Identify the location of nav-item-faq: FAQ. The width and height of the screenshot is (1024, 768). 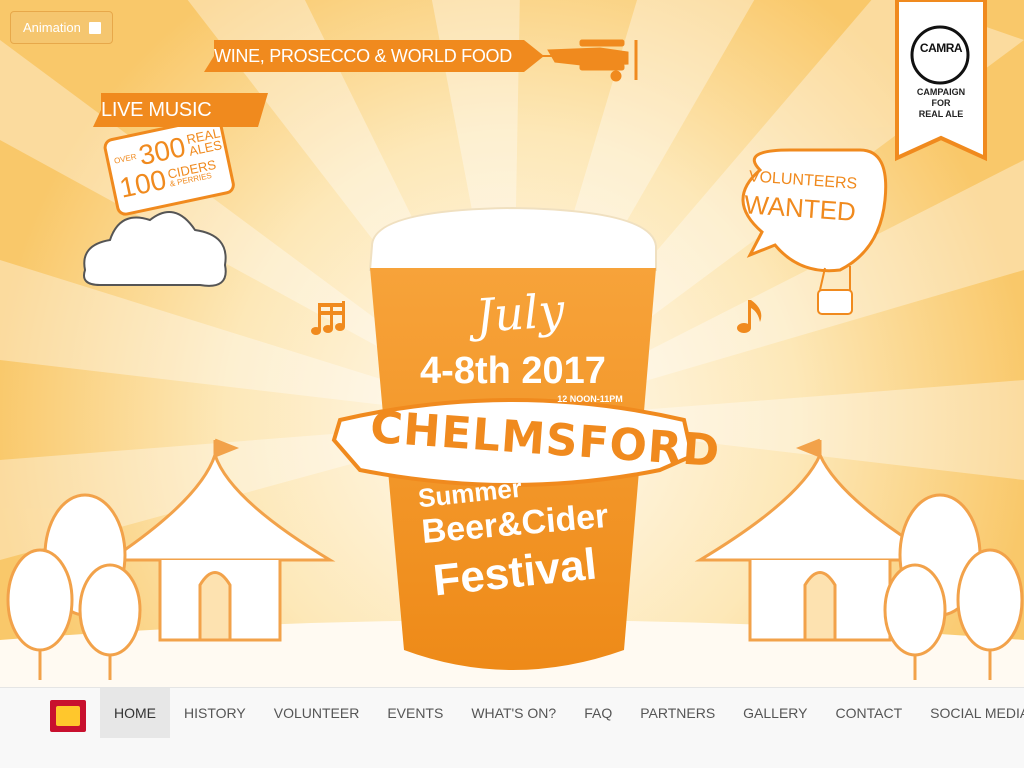
(598, 713).